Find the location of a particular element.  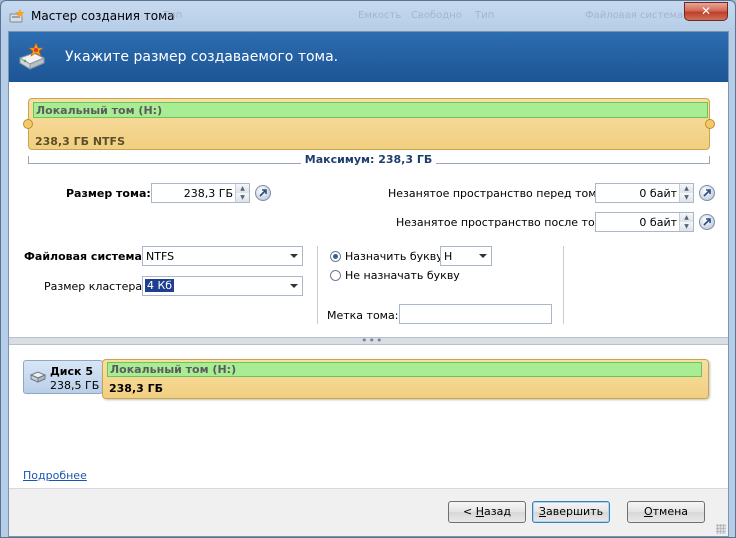

disk-name: Диск 5 is located at coordinates (71, 371).